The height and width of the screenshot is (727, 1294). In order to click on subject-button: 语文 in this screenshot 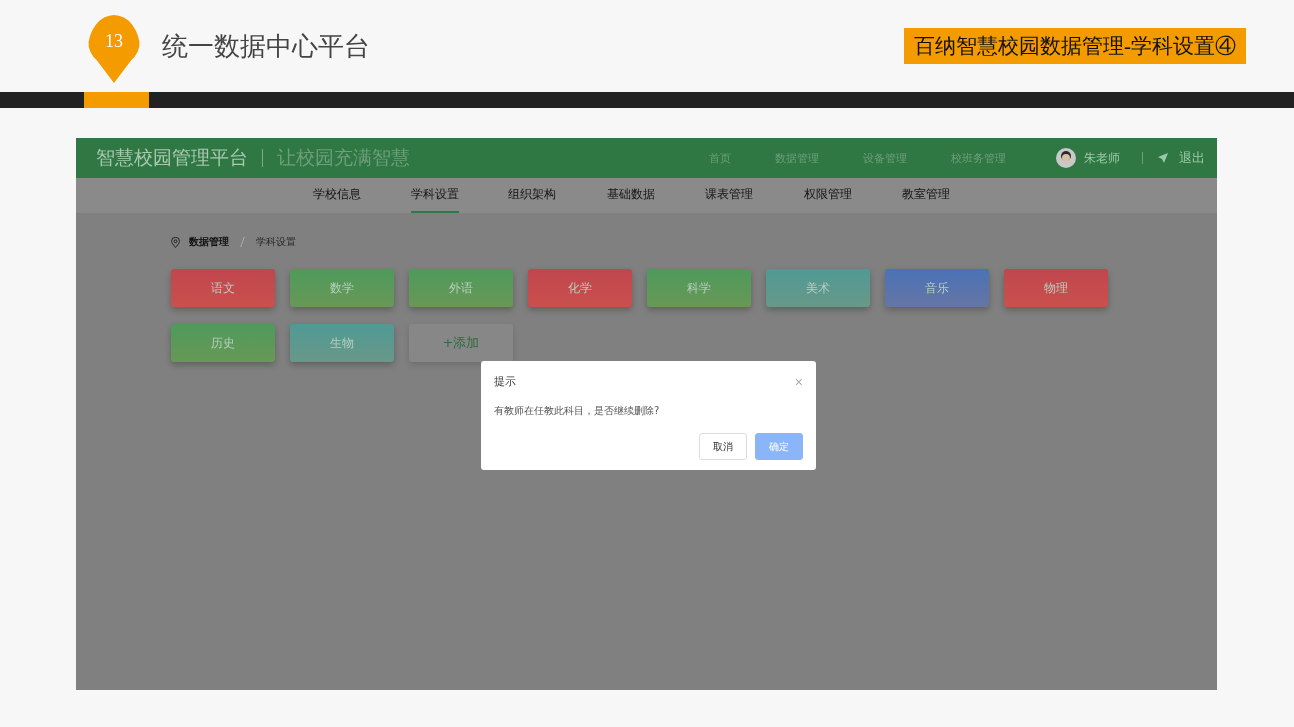, I will do `click(223, 288)`.